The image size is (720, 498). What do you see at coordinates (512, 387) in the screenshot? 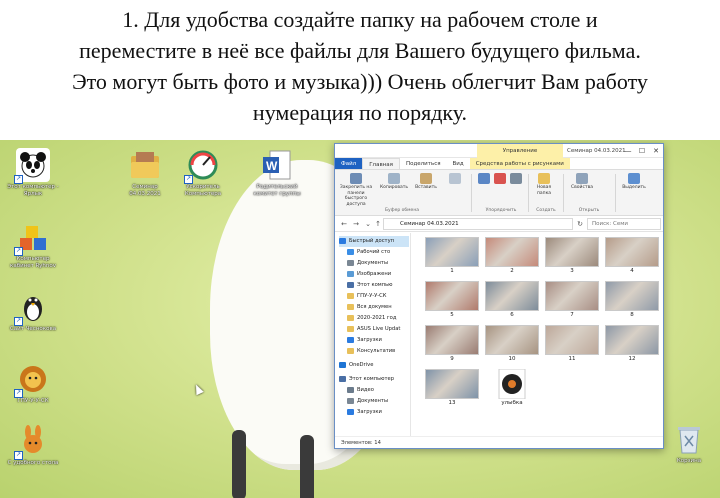
I see `file-item: улыбка` at bounding box center [512, 387].